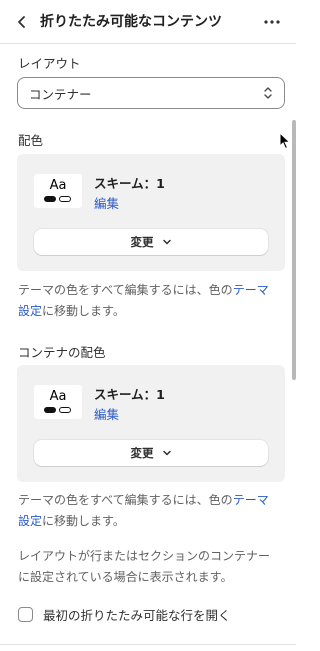  I want to click on layout-label: レイアウト, so click(49, 63).